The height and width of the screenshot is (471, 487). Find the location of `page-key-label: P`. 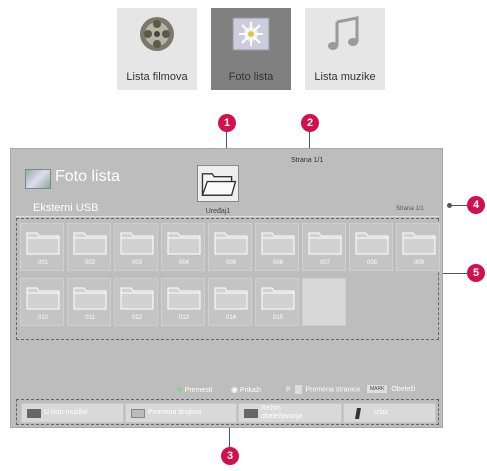

page-key-label: P is located at coordinates (288, 390).